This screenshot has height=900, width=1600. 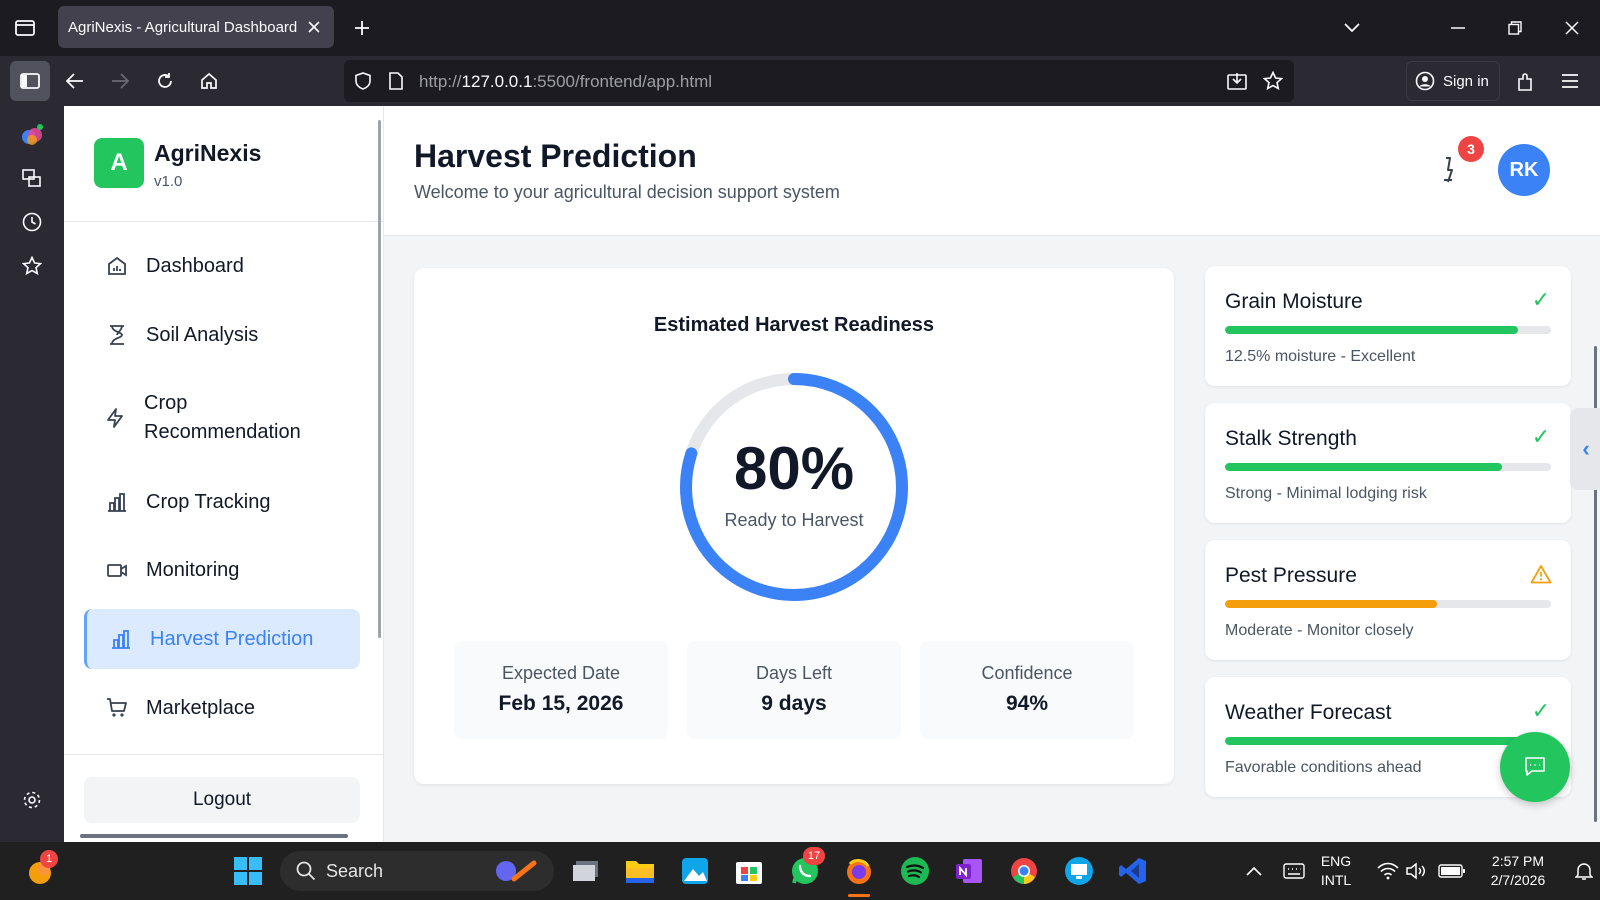 What do you see at coordinates (1570, 81) in the screenshot?
I see `menu-icon` at bounding box center [1570, 81].